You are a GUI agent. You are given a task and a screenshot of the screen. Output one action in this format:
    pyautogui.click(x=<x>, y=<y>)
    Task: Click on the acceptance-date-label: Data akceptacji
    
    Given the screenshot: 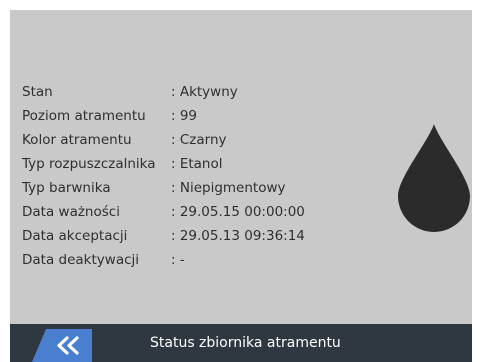 What is the action you would take?
    pyautogui.click(x=75, y=236)
    